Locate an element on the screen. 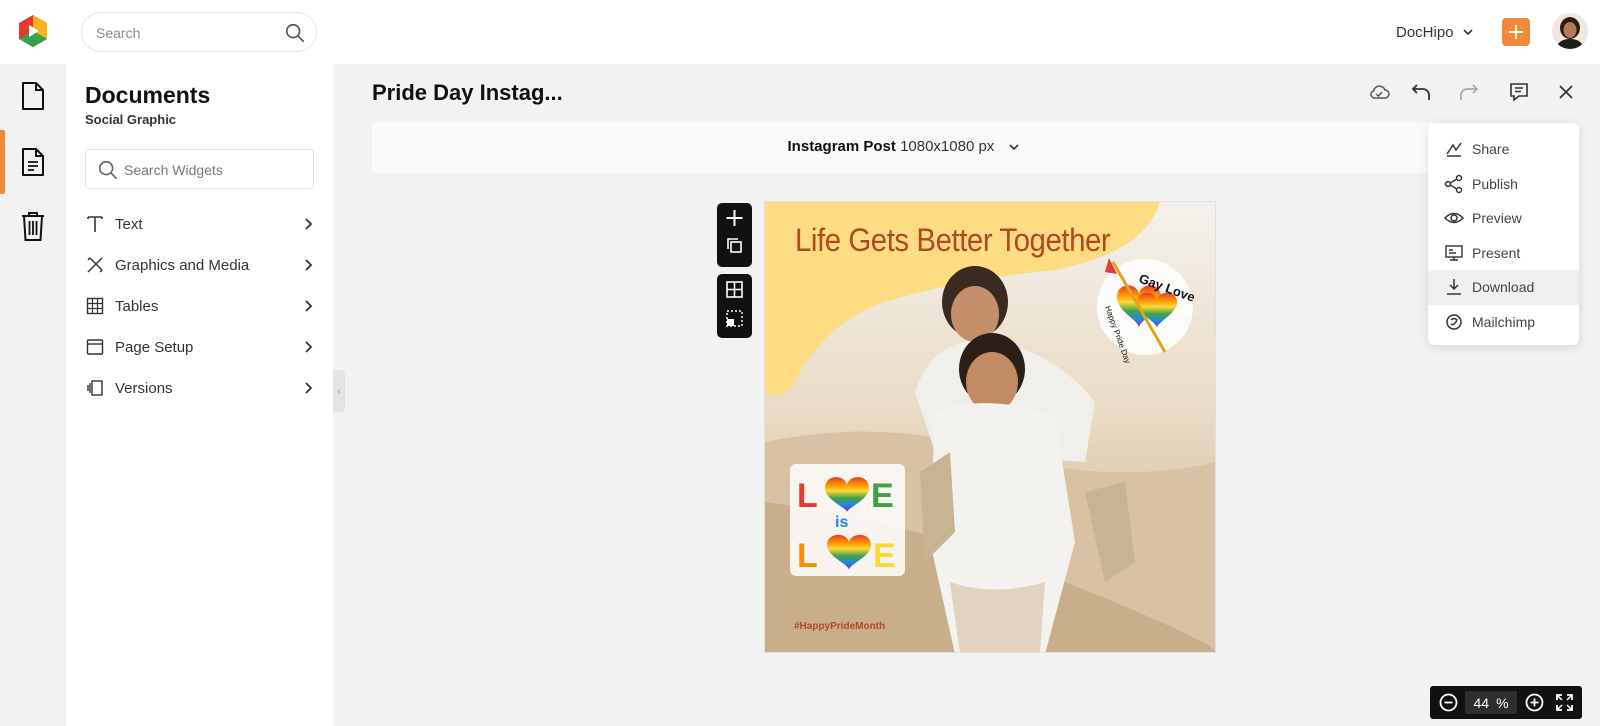 The image size is (1600, 726). zoom-in-icon is located at coordinates (1534, 702).